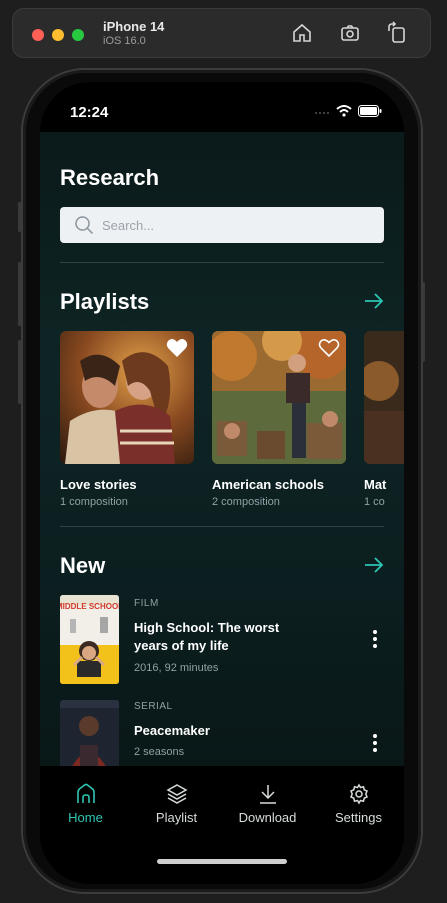 Image resolution: width=447 pixels, height=903 pixels. What do you see at coordinates (89, 733) in the screenshot?
I see `poster-image` at bounding box center [89, 733].